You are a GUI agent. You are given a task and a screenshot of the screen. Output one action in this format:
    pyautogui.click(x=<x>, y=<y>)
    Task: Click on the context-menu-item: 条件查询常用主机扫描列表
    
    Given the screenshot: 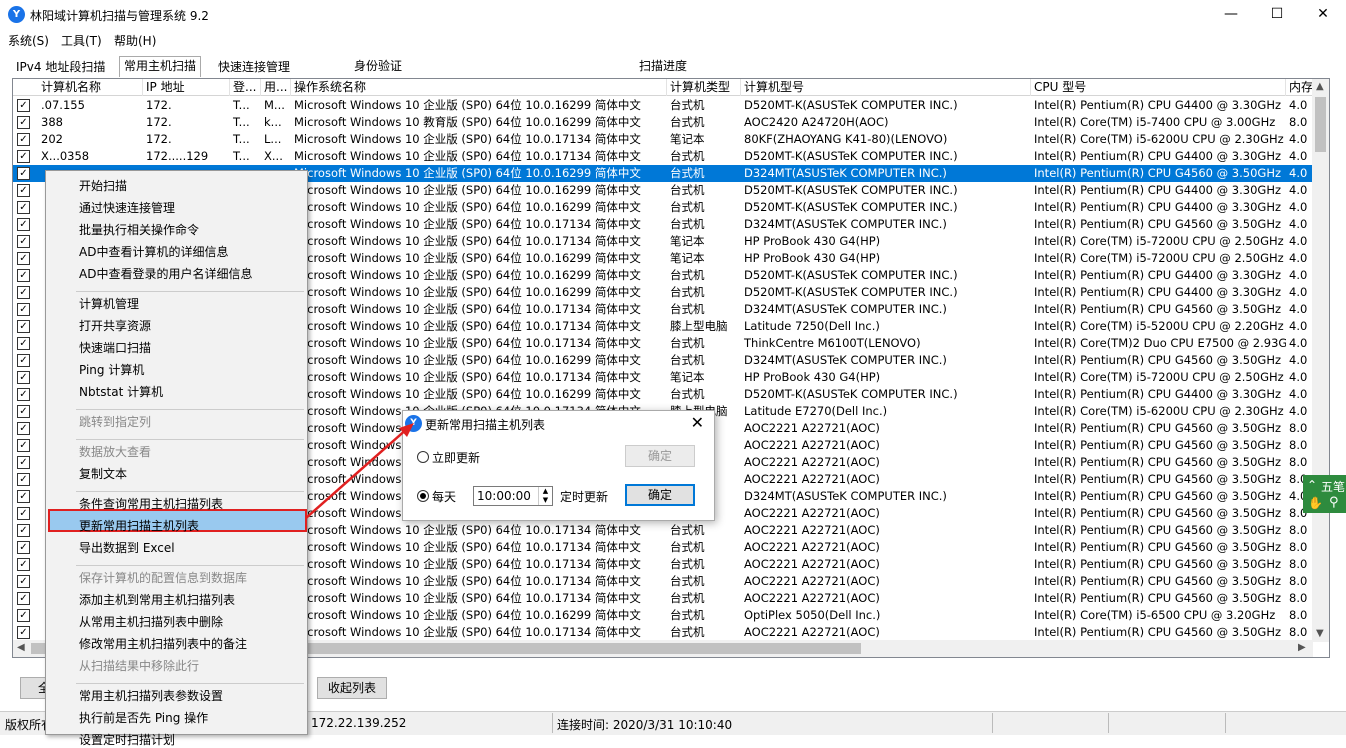 What is the action you would take?
    pyautogui.click(x=151, y=503)
    